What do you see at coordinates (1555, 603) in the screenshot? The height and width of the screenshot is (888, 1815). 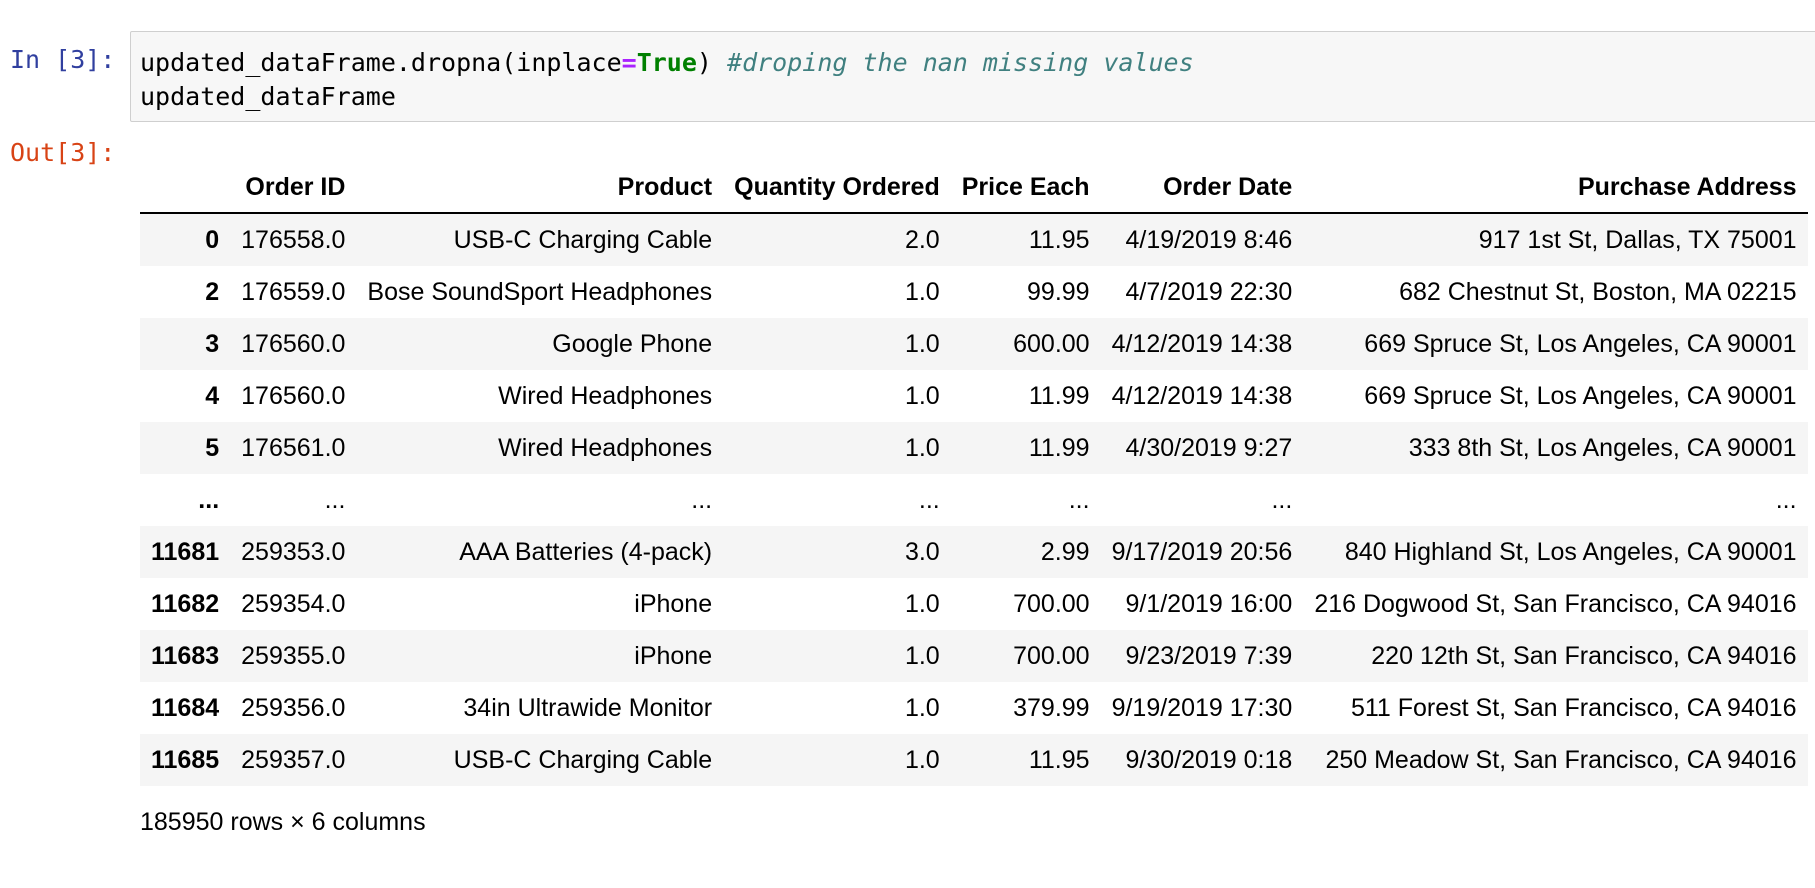 I see `table-cell: 216 Dogwood St, San Francisco, CA 94016` at bounding box center [1555, 603].